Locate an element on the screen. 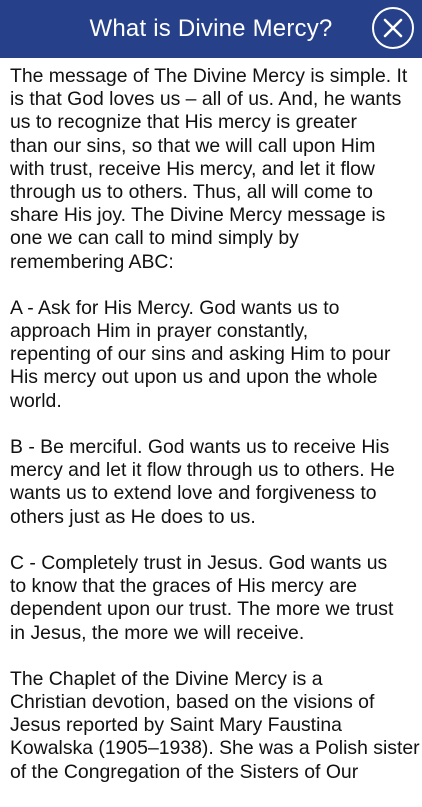  close-icon is located at coordinates (393, 28).